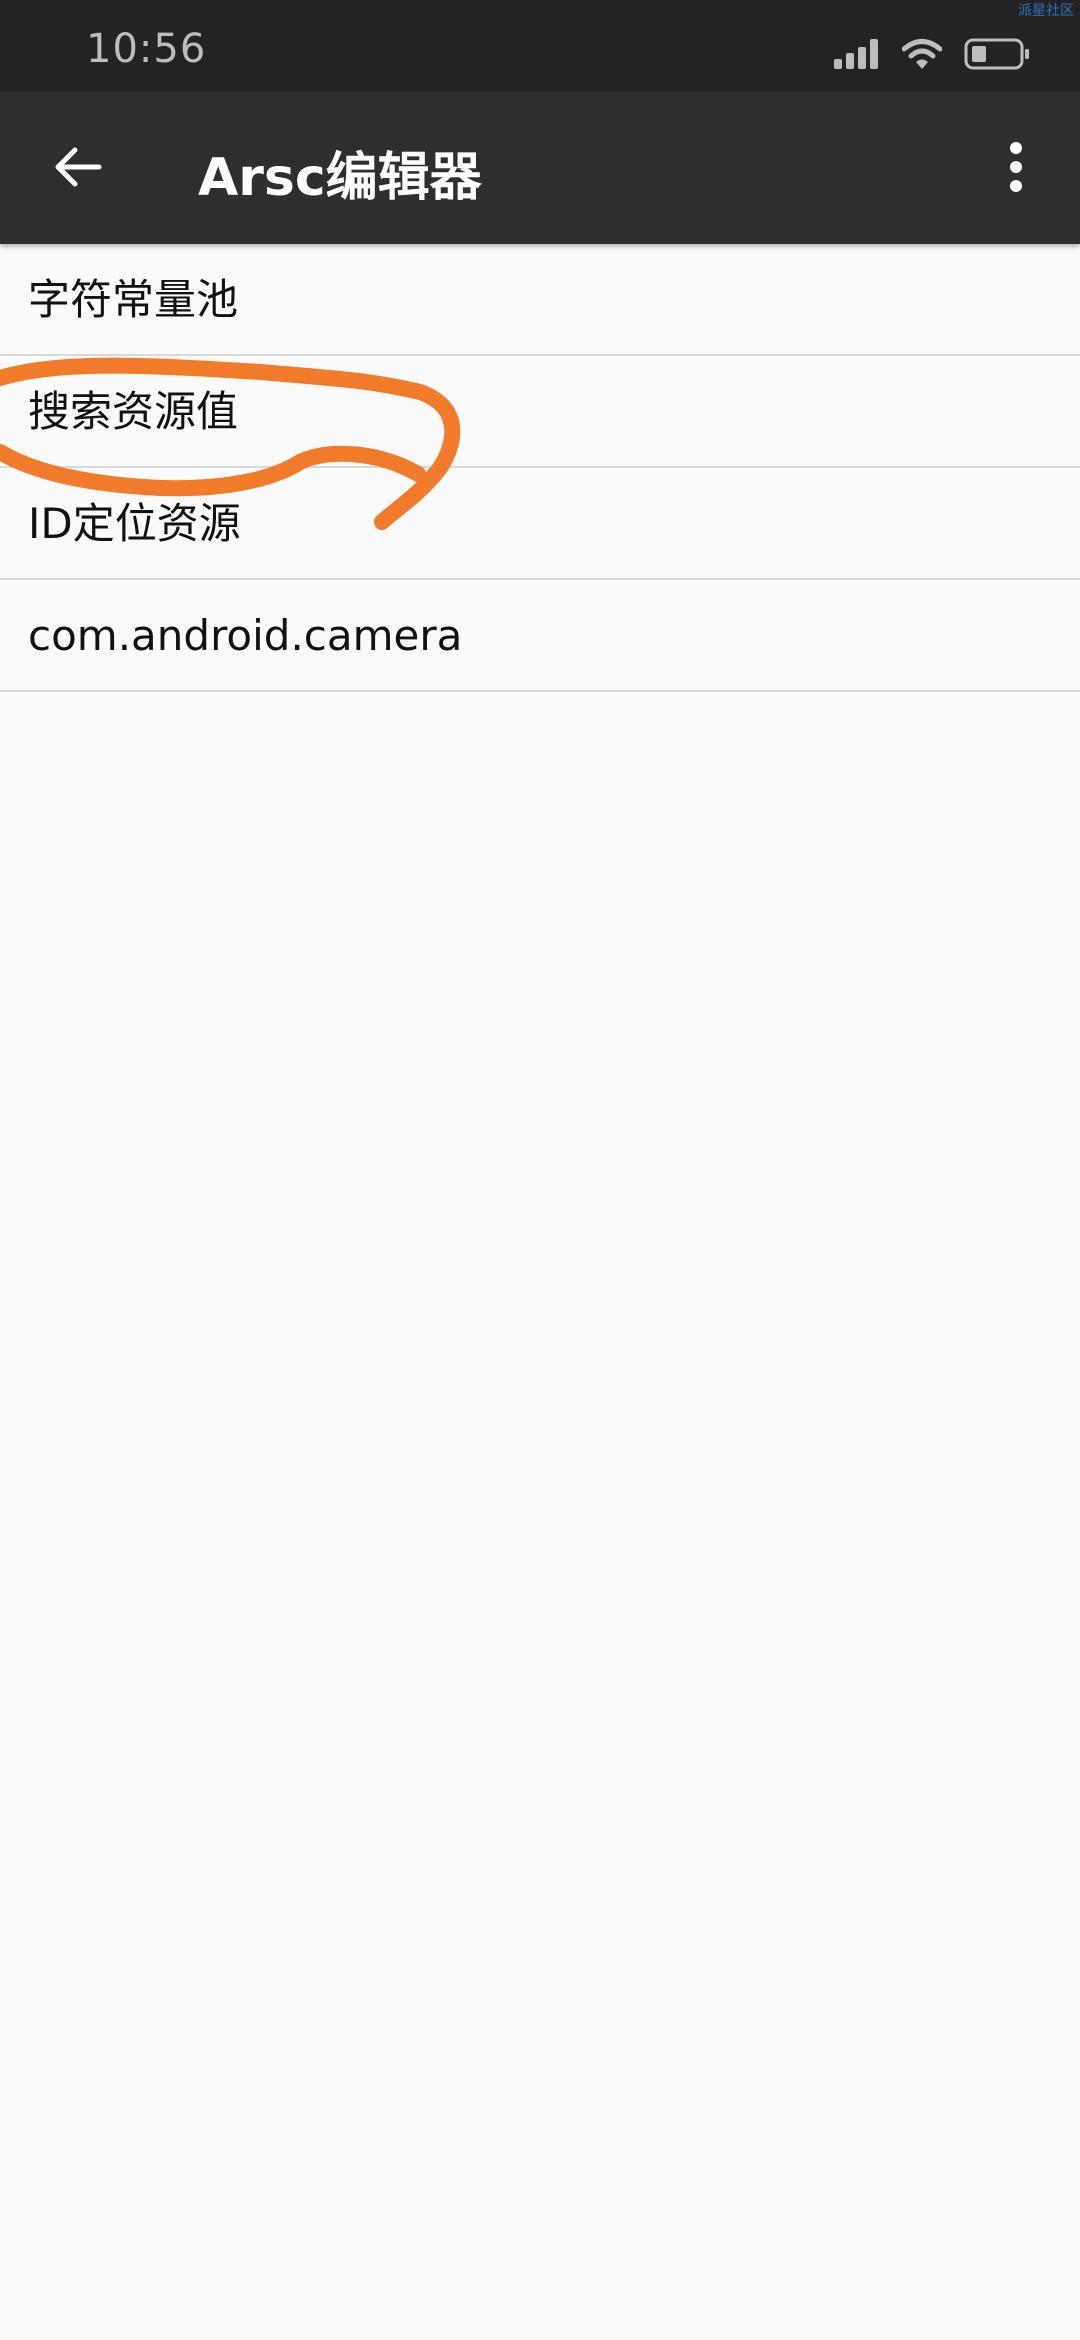 The height and width of the screenshot is (2340, 1080). Describe the element at coordinates (922, 56) in the screenshot. I see `wifi-icon` at that location.